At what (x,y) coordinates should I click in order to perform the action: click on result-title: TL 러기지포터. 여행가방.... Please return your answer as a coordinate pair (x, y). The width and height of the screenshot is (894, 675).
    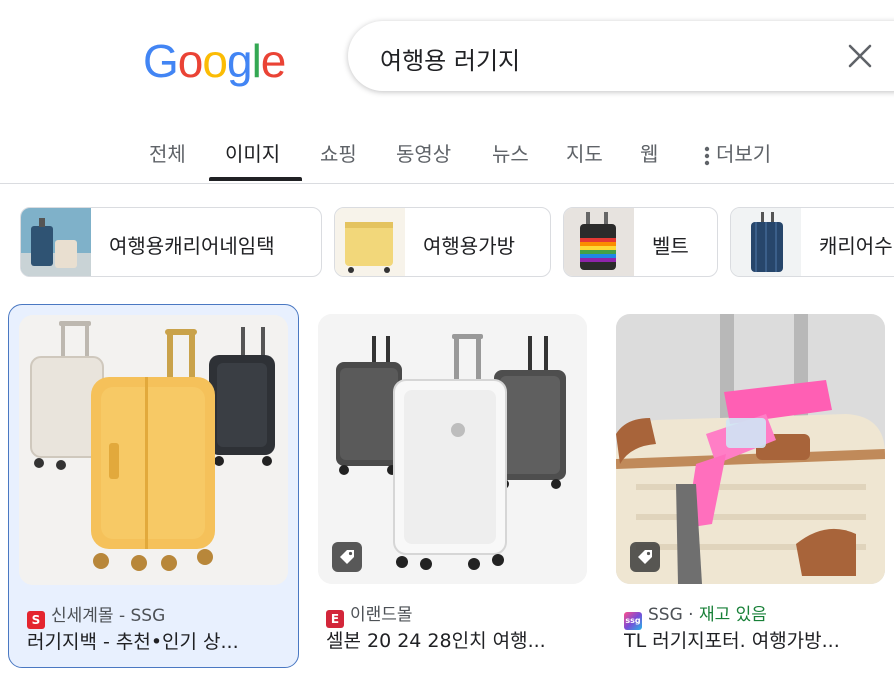
    Looking at the image, I should click on (755, 639).